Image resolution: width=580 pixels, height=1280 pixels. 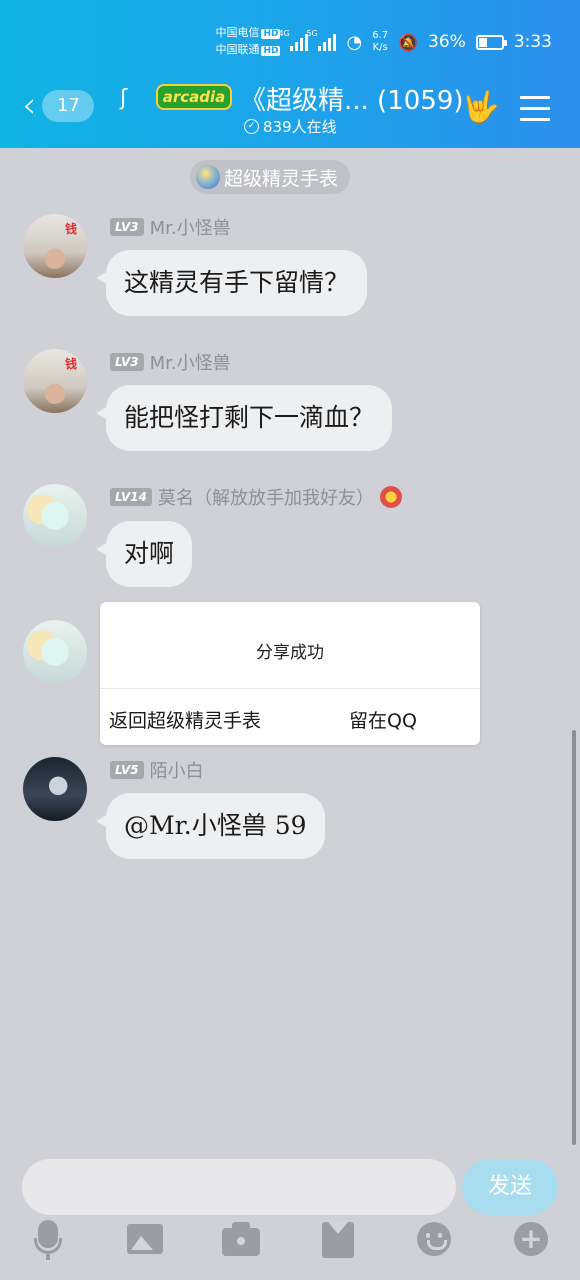 I want to click on image-icon, so click(x=147, y=1240).